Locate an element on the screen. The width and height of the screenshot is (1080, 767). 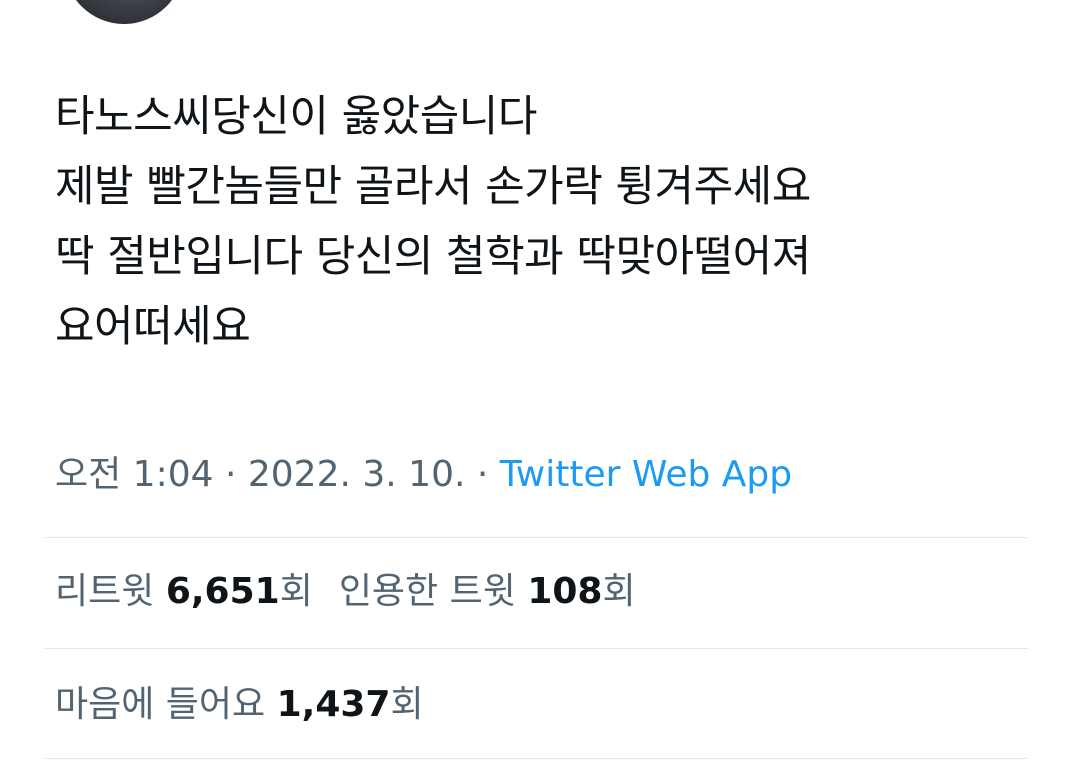
avatar is located at coordinates (124, 12).